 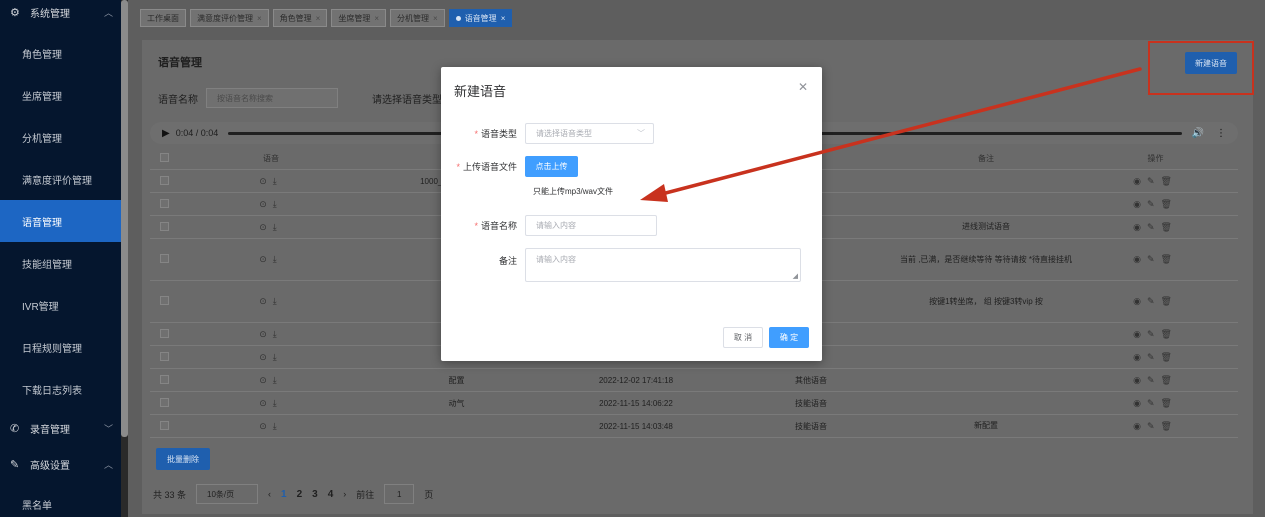 What do you see at coordinates (60, 221) in the screenshot?
I see `sidebar-item-voice: 语音管理` at bounding box center [60, 221].